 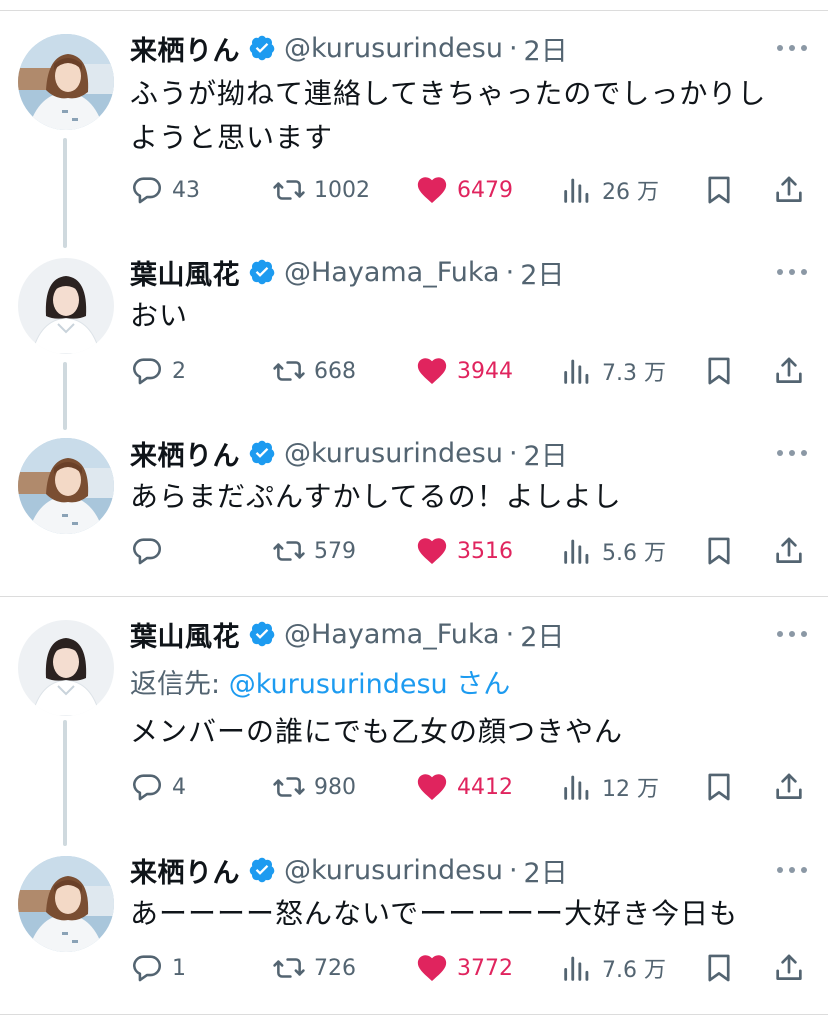 What do you see at coordinates (485, 190) in the screenshot?
I see `like-count: 6479` at bounding box center [485, 190].